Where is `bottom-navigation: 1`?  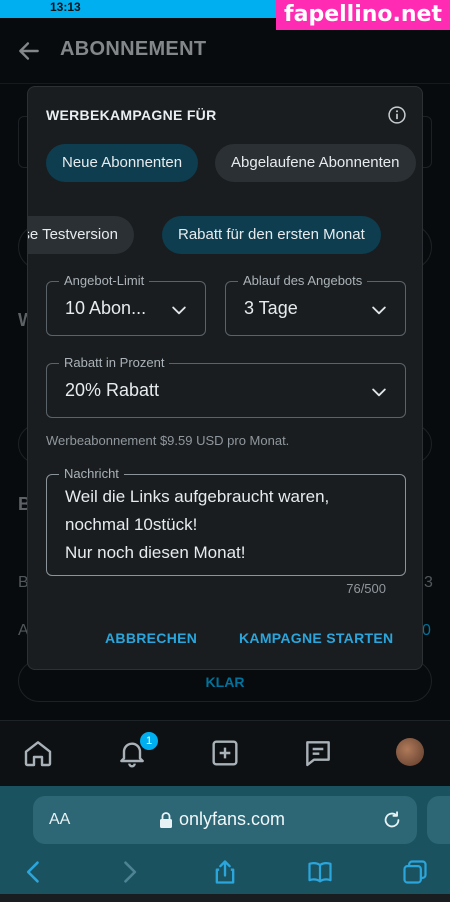 bottom-navigation: 1 is located at coordinates (225, 753).